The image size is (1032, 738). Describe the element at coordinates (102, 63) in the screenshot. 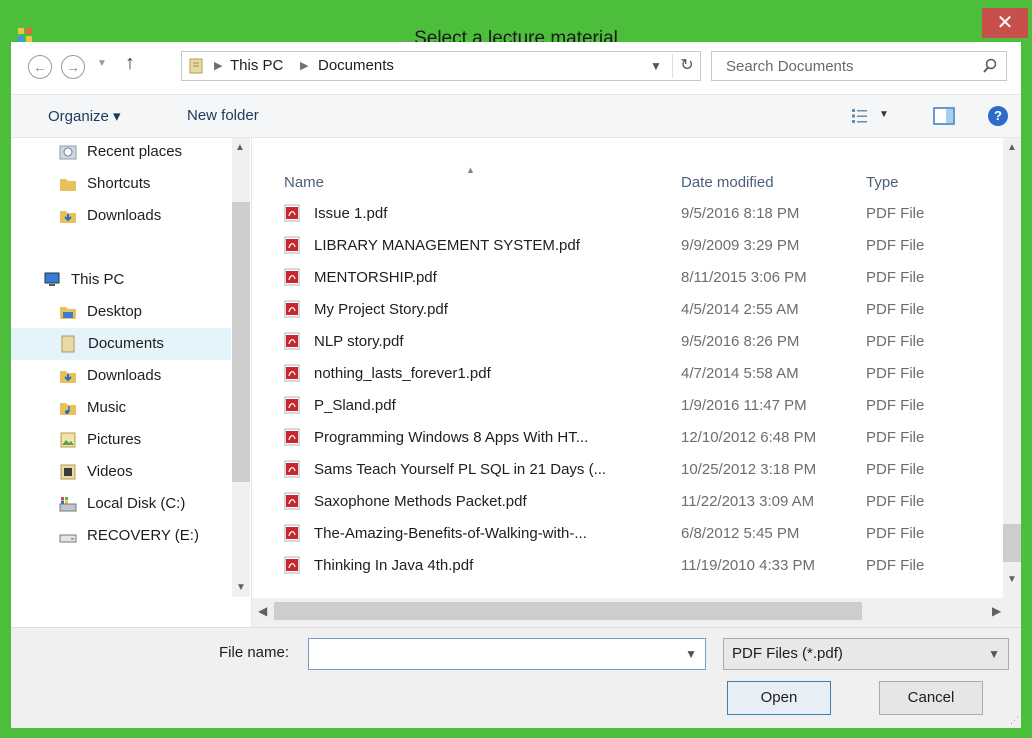

I see `recent-locations-dropdown: ▼` at that location.